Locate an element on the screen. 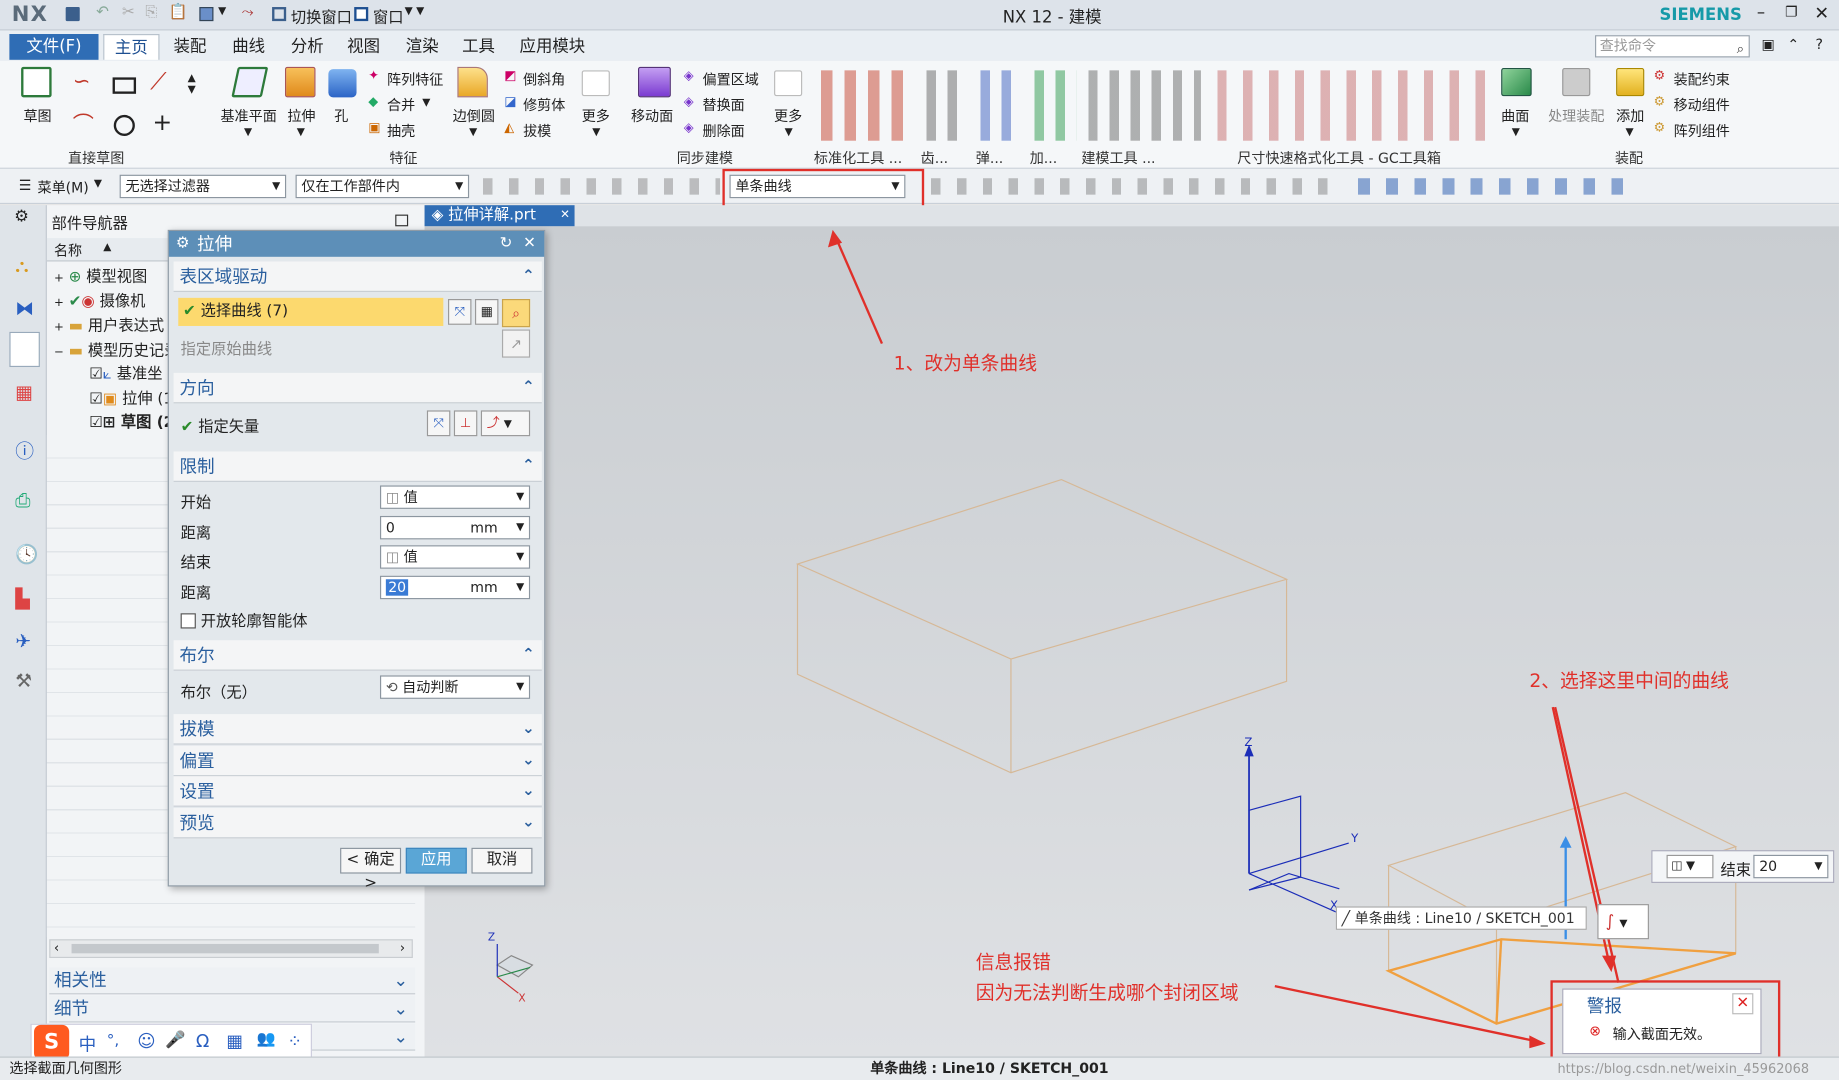  view-tool-icons is located at coordinates (1494, 186).